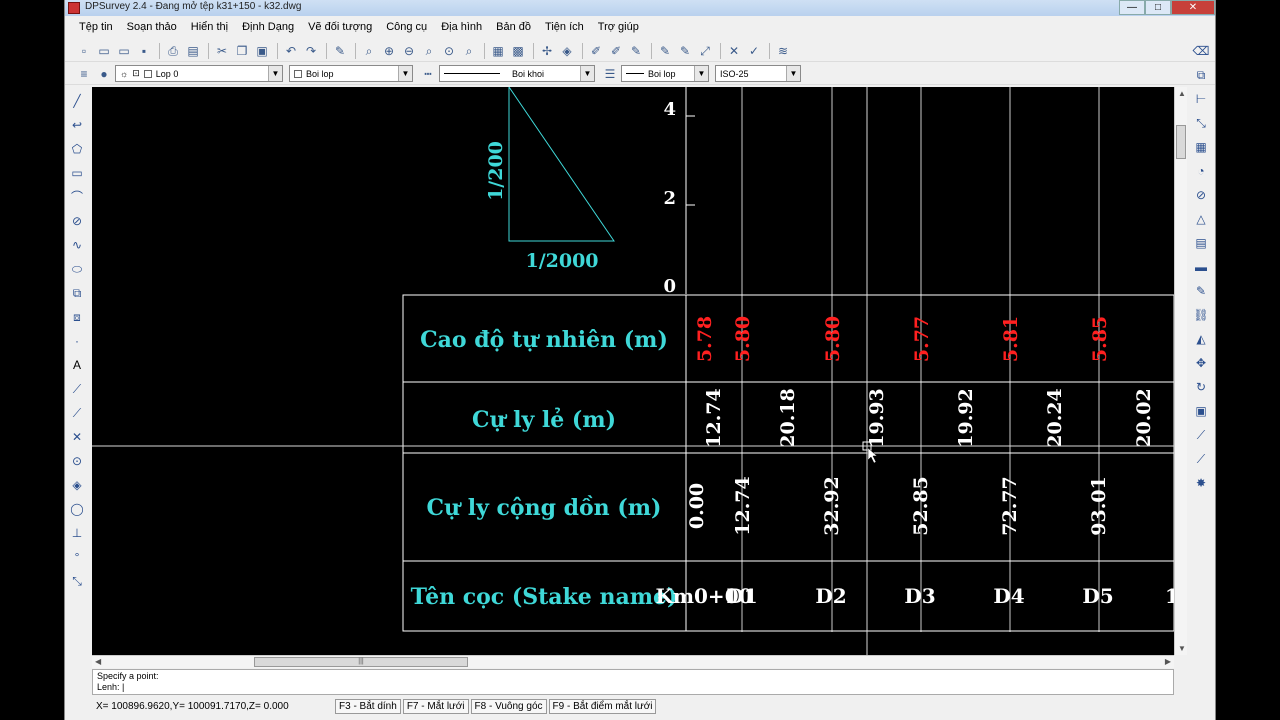  What do you see at coordinates (77, 197) in the screenshot?
I see `arc-icon: ⌒` at bounding box center [77, 197].